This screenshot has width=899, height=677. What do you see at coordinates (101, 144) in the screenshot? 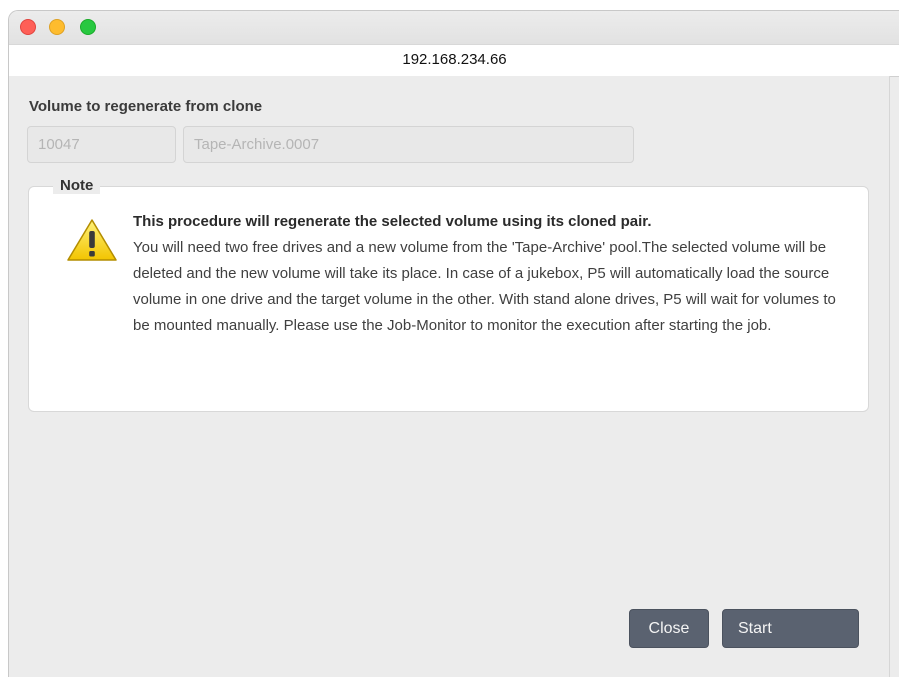
I see `volume-id-field: 10047` at bounding box center [101, 144].